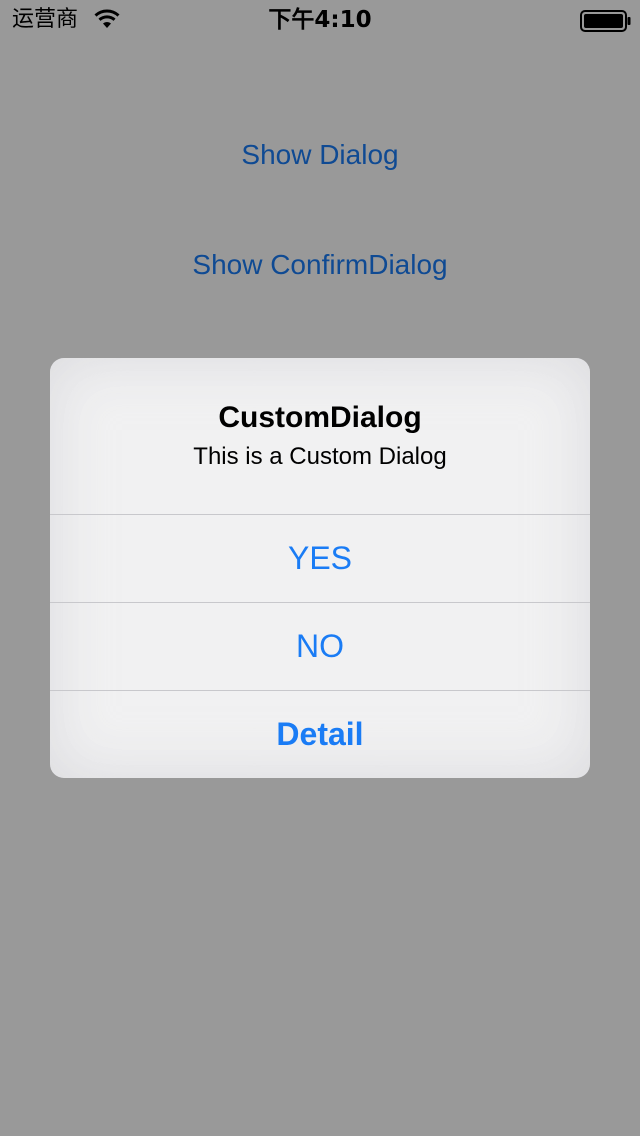 This screenshot has height=1136, width=640. What do you see at coordinates (320, 734) in the screenshot?
I see `detail-button: Detail` at bounding box center [320, 734].